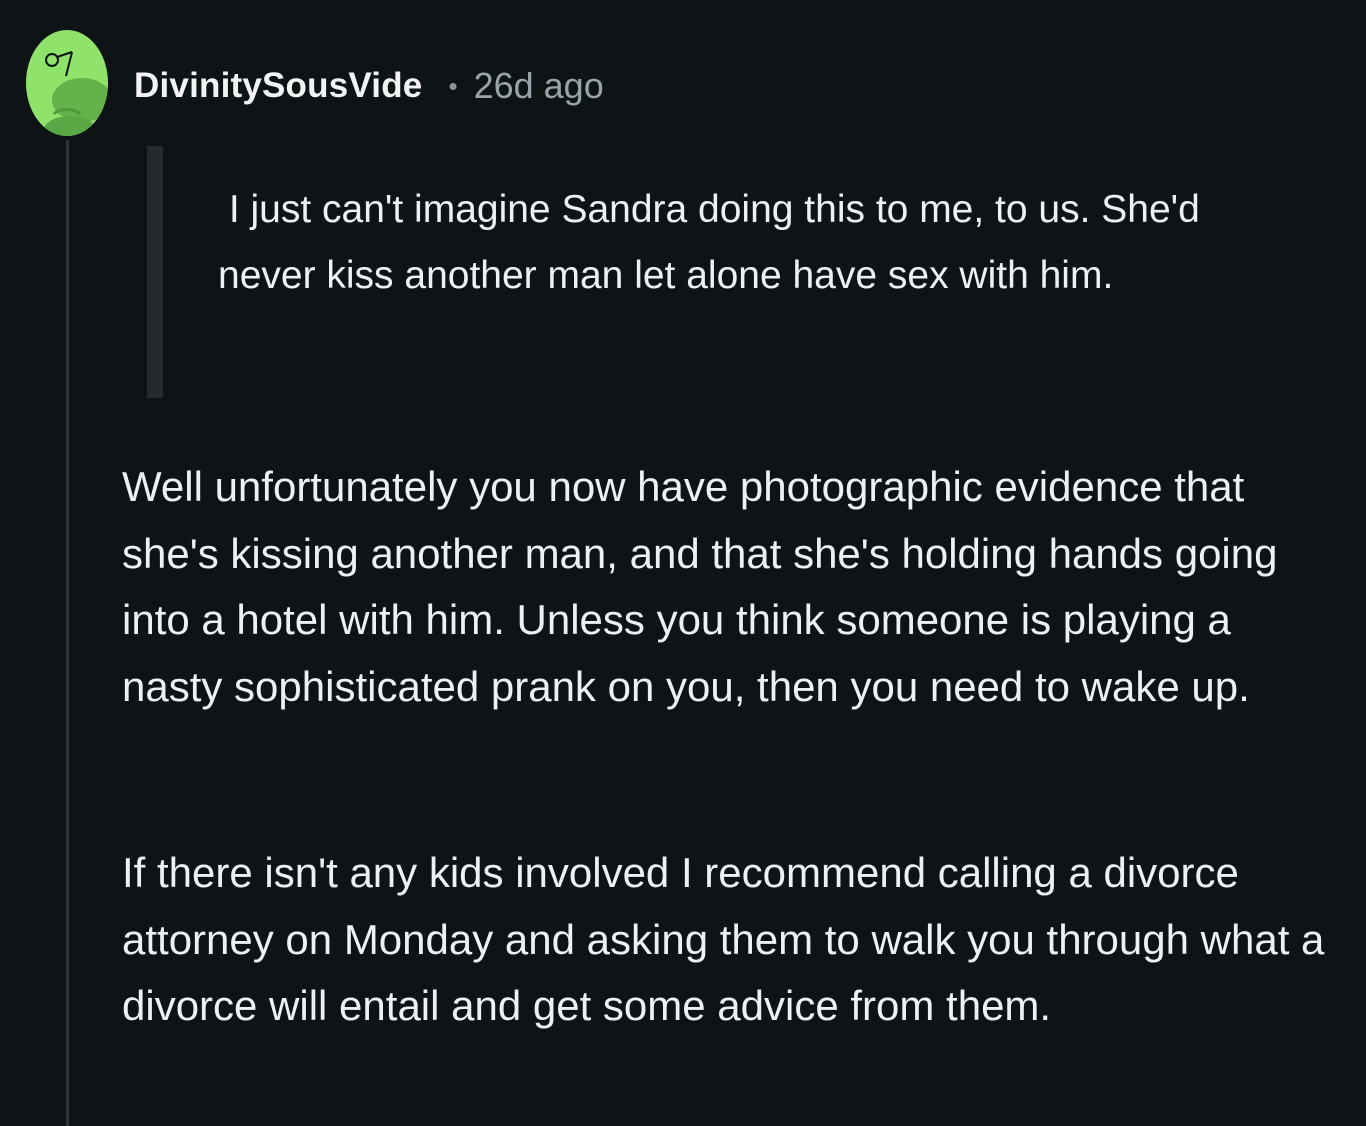 The width and height of the screenshot is (1366, 1126). I want to click on thread-line, so click(67, 633).